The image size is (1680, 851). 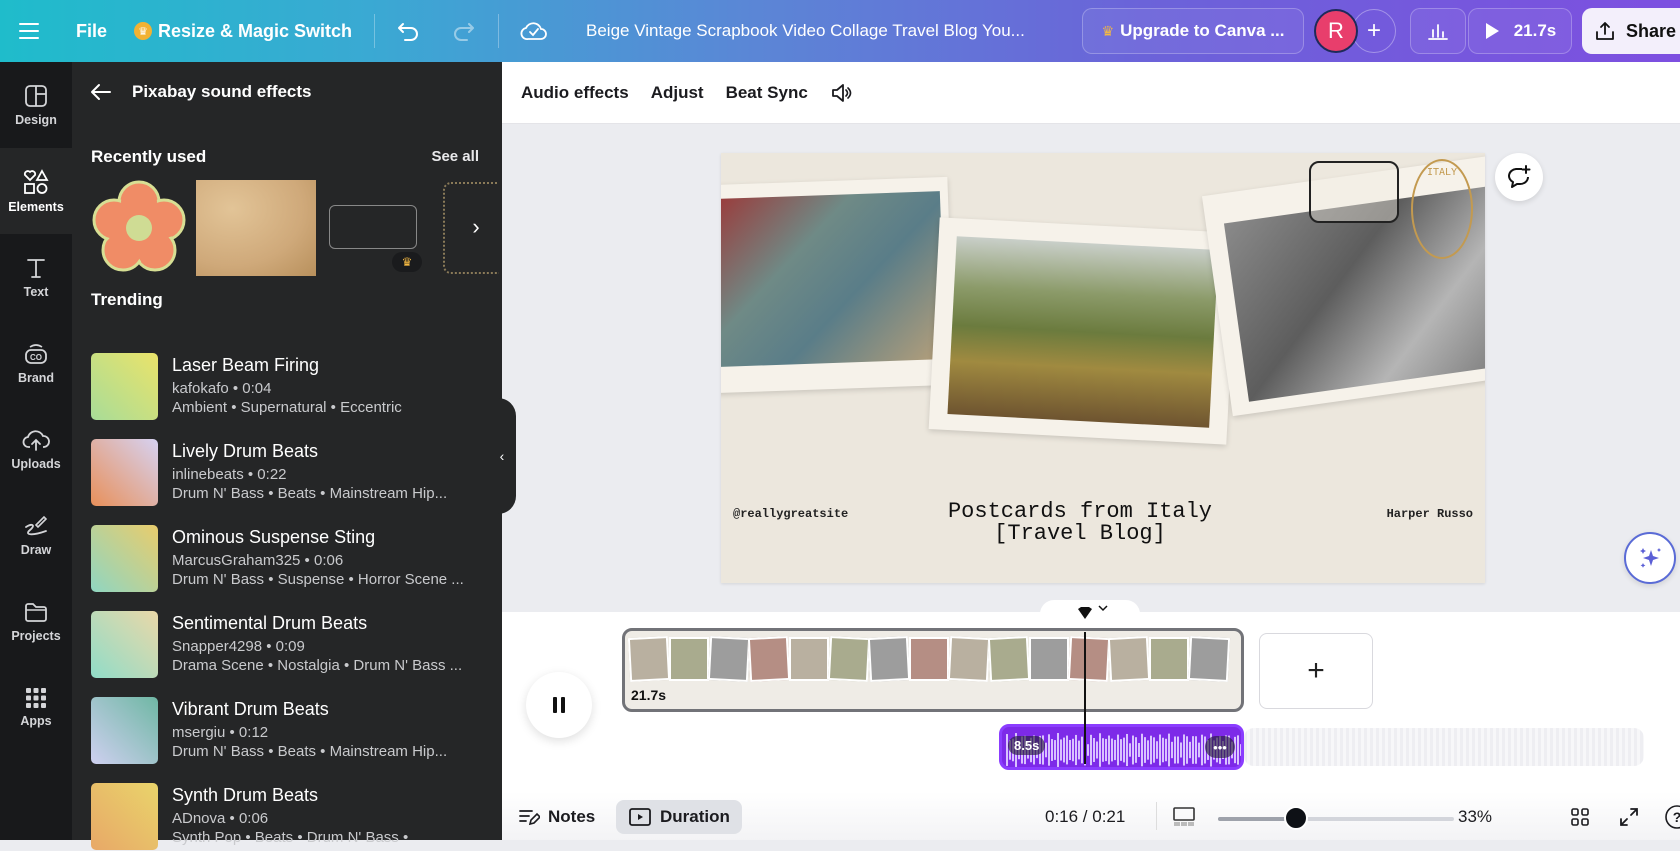 What do you see at coordinates (139, 228) in the screenshot?
I see `recent-item-flower` at bounding box center [139, 228].